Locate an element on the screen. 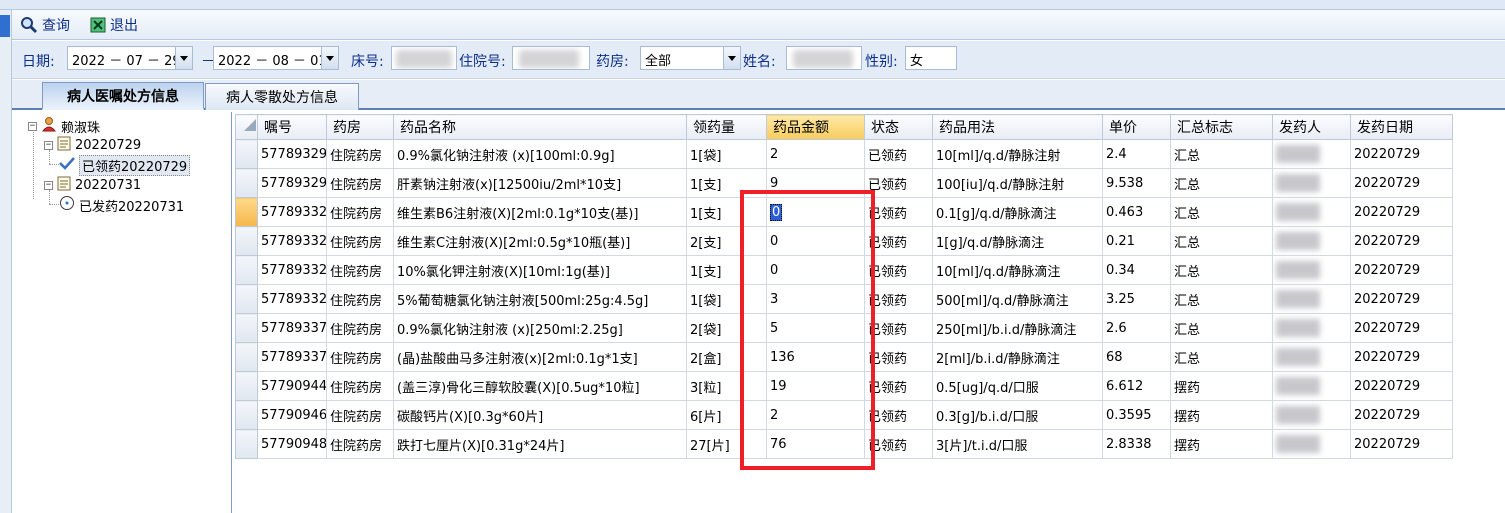 This screenshot has height=513, width=1505. table-cell: 3[片]/t.i.d/口服 is located at coordinates (1017, 444).